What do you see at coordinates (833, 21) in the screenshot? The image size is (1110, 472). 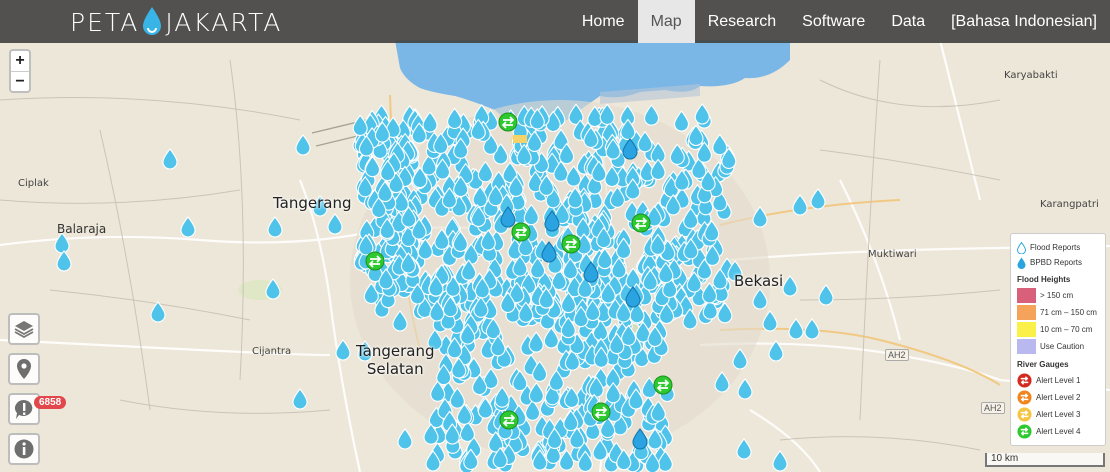 I see `nav-software: Software` at bounding box center [833, 21].